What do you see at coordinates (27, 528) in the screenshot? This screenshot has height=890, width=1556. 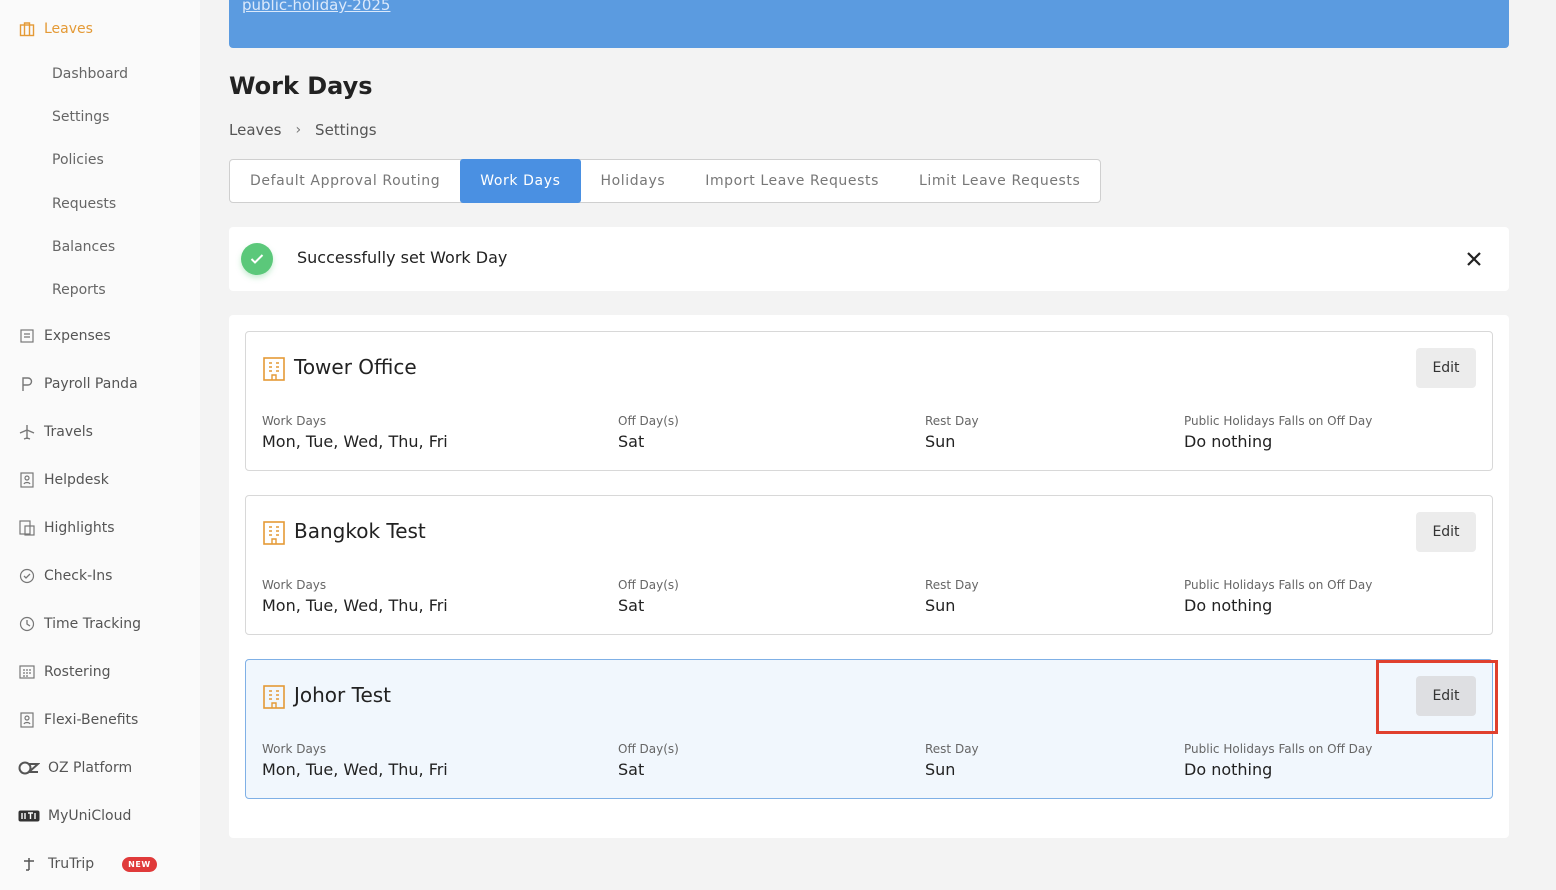 I see `highlights-icon` at bounding box center [27, 528].